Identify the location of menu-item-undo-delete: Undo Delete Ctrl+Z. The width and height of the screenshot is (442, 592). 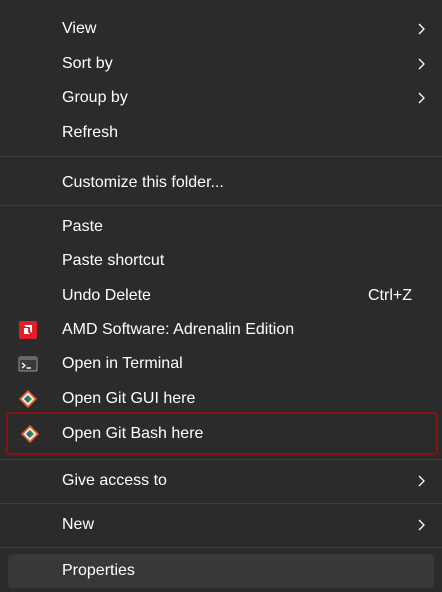
(221, 295).